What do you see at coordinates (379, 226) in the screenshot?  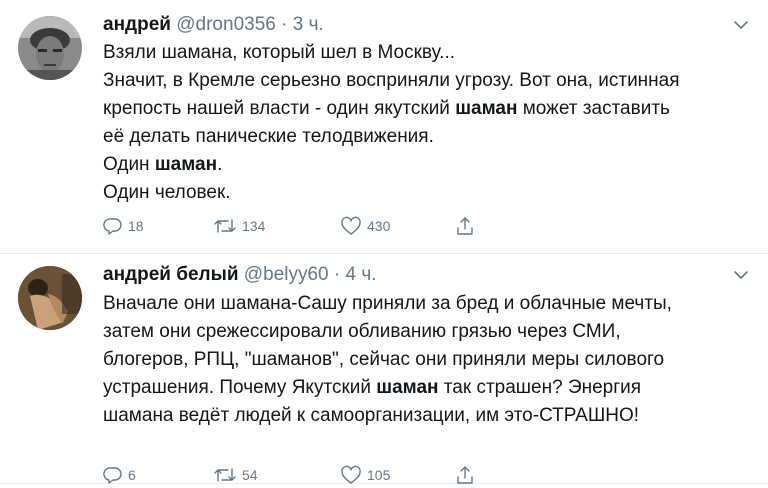 I see `like-count: 430` at bounding box center [379, 226].